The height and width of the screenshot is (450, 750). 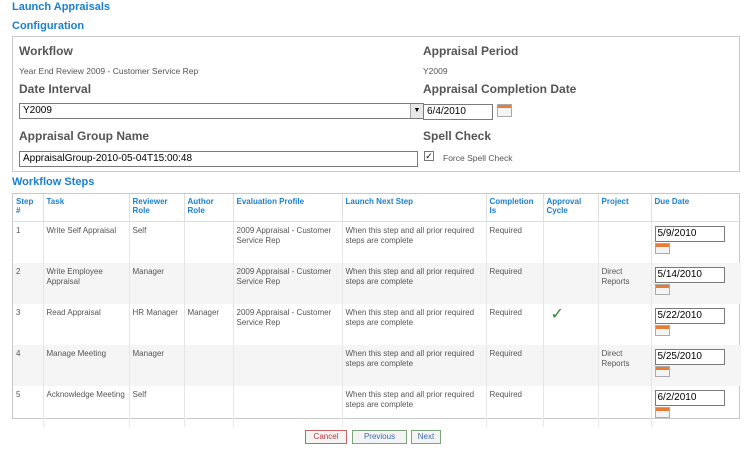 I want to click on step-cell: 4, so click(x=28, y=365).